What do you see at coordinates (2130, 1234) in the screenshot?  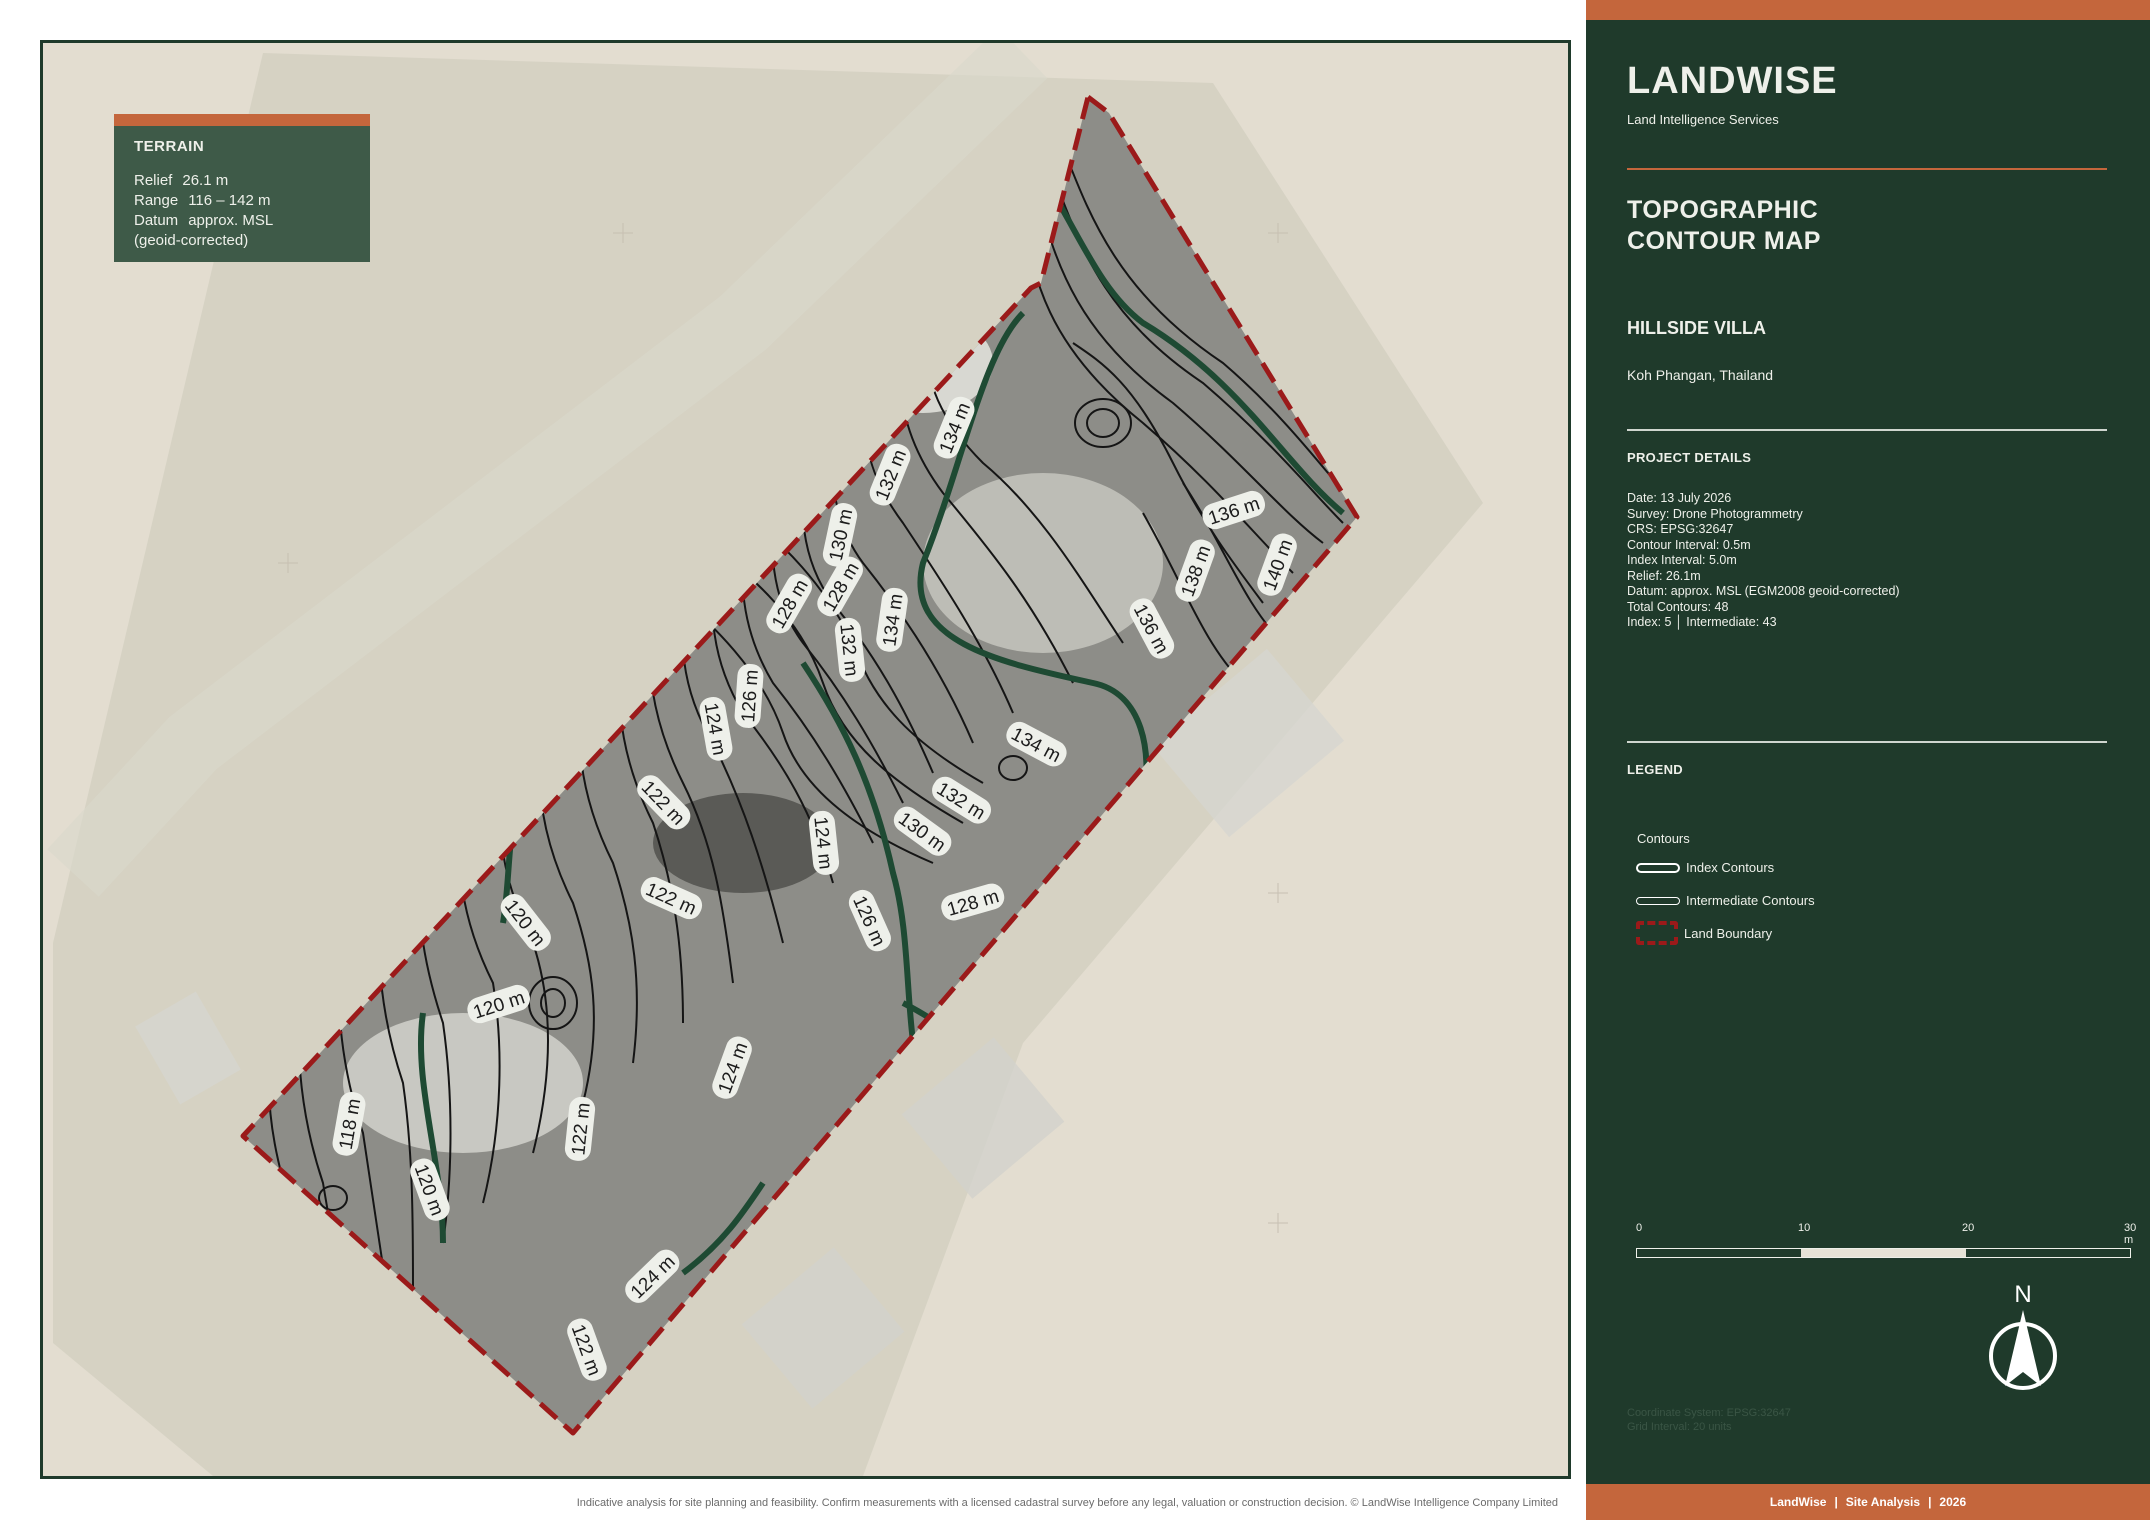 I see `scale-label-30: 30 m` at bounding box center [2130, 1234].